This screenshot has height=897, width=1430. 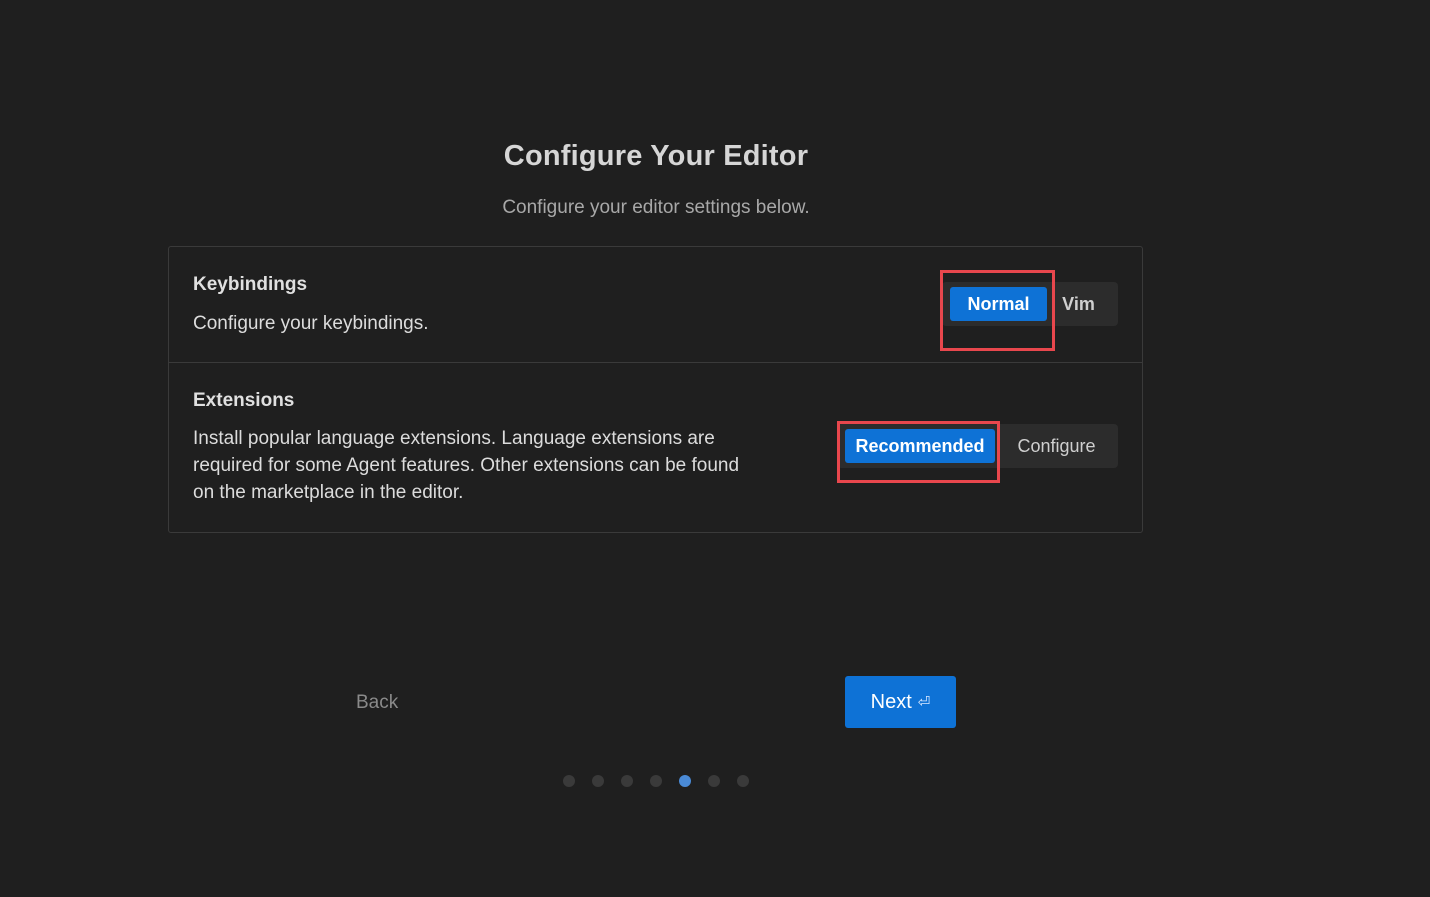 What do you see at coordinates (891, 701) in the screenshot?
I see `next-button-label: Next` at bounding box center [891, 701].